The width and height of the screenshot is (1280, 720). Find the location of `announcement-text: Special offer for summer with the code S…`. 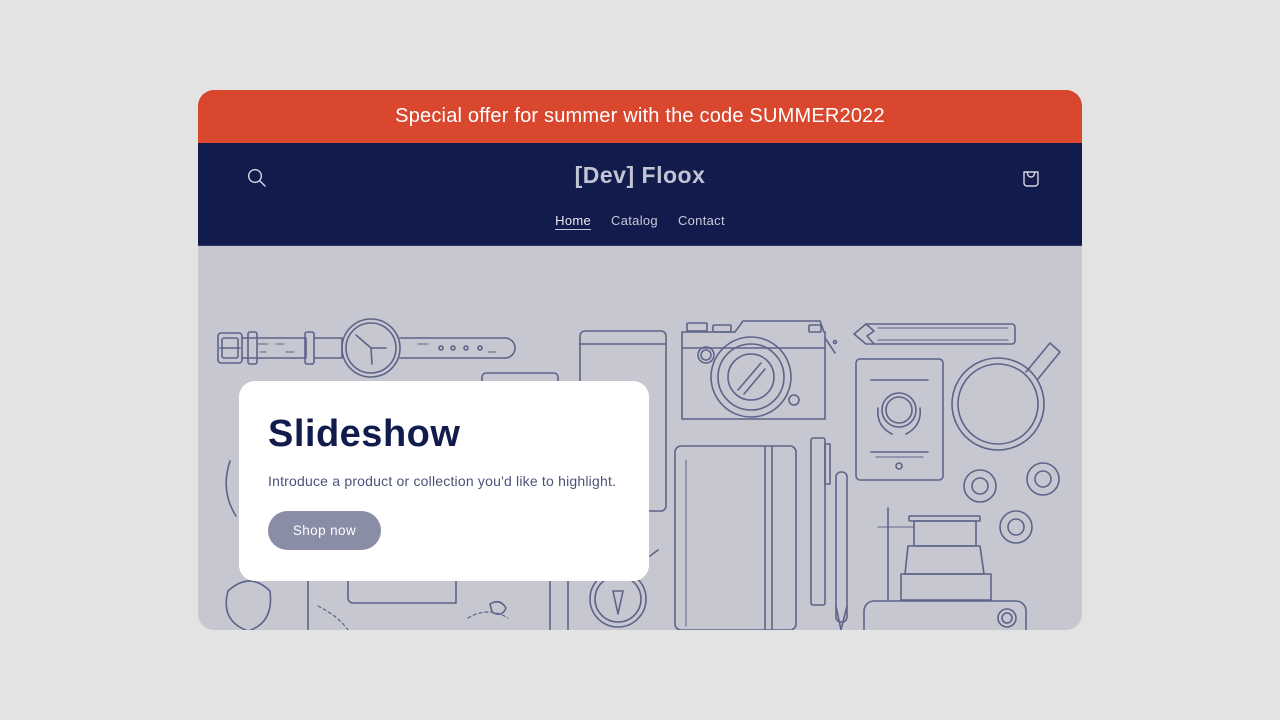

announcement-text: Special offer for summer with the code S… is located at coordinates (640, 116).